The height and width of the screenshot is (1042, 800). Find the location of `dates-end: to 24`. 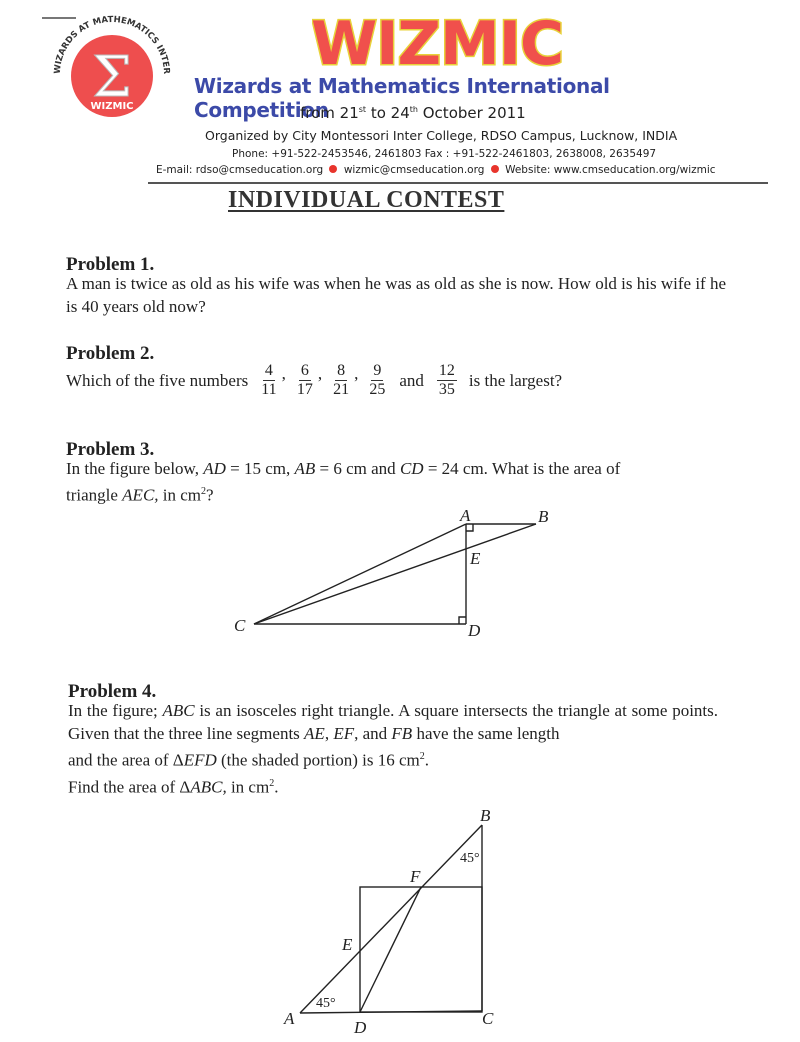

dates-end: to 24 is located at coordinates (388, 113).